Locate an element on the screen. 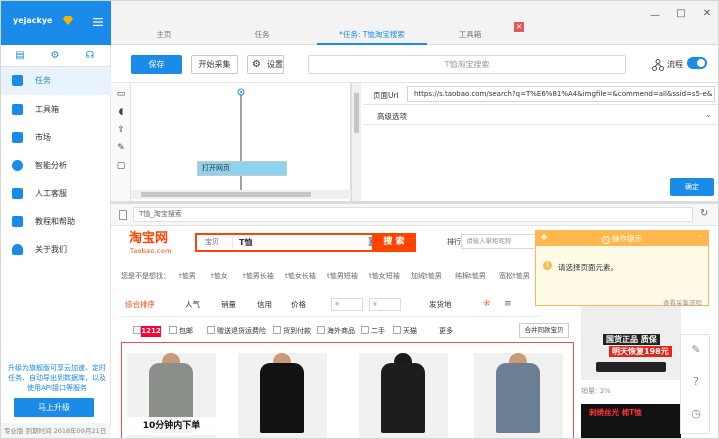 The image size is (719, 439). related-link: t恤男短袖 is located at coordinates (342, 276).